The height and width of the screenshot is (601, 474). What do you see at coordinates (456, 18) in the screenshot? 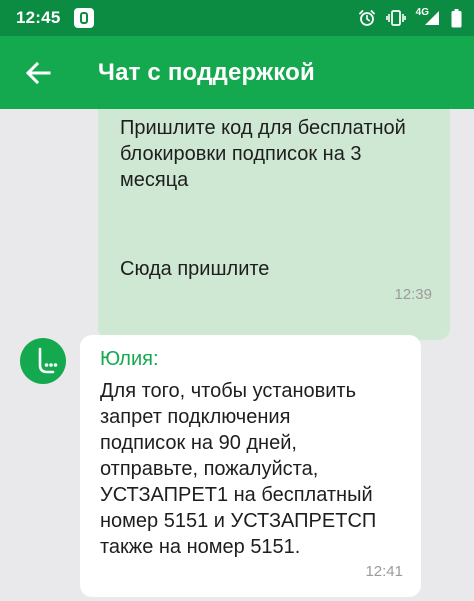
I see `battery-icon` at bounding box center [456, 18].